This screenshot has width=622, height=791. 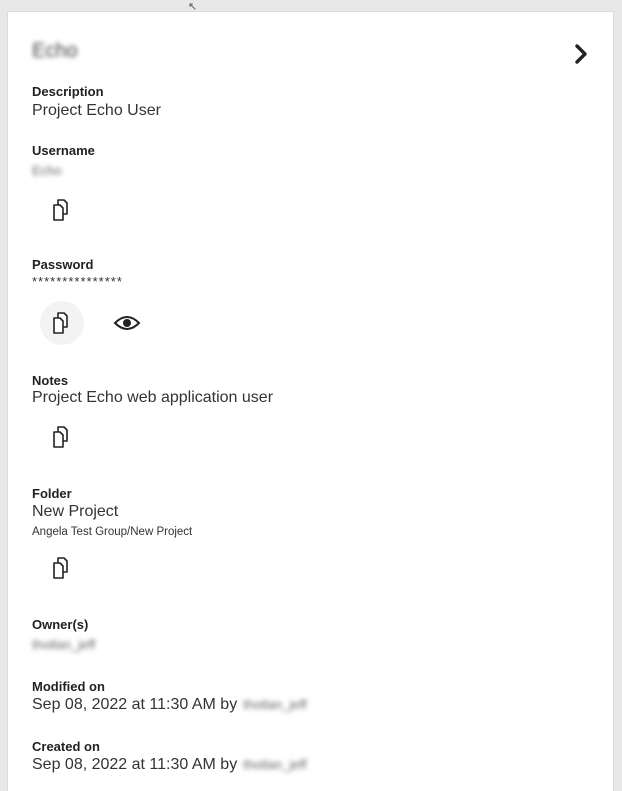 What do you see at coordinates (135, 764) in the screenshot?
I see `created-value: Sep 08, 2022 at 11:30 AM by` at bounding box center [135, 764].